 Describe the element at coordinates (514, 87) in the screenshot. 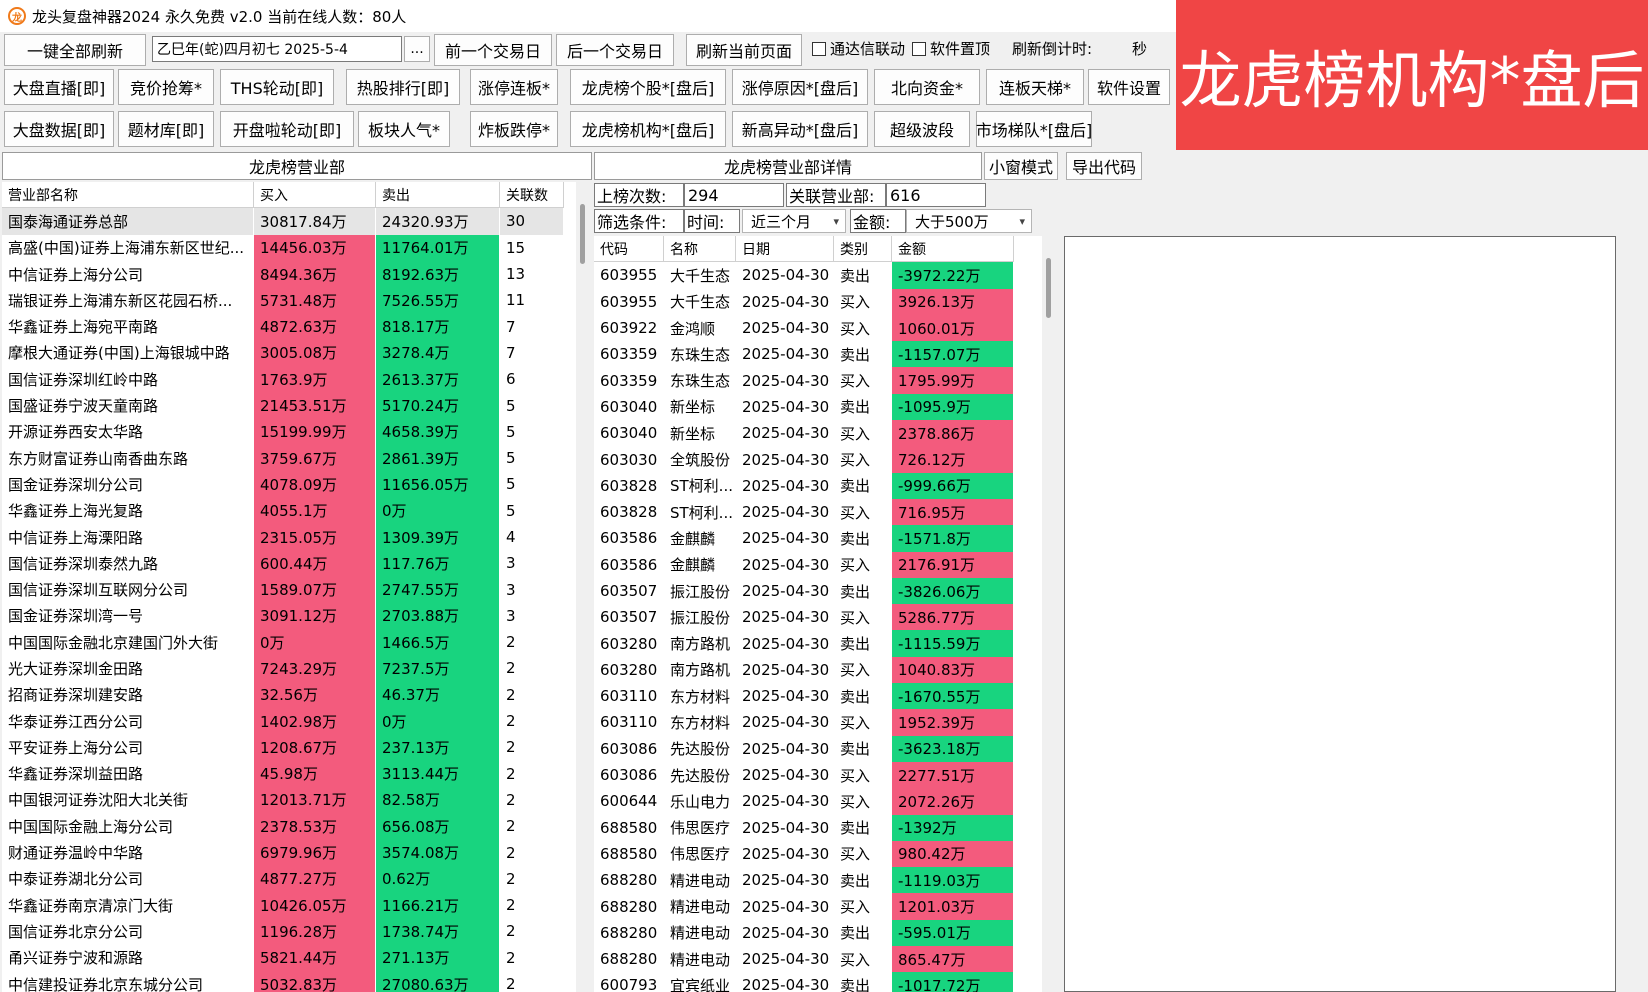

I see `nav-row1-button: 涨停连板*` at that location.